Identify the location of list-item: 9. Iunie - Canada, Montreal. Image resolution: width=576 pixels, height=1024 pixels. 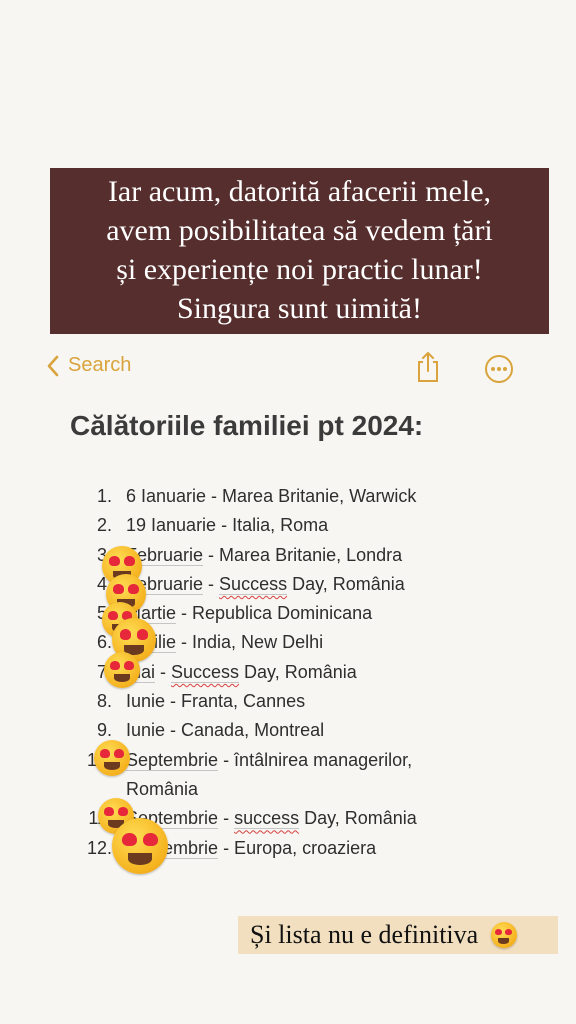
(307, 730).